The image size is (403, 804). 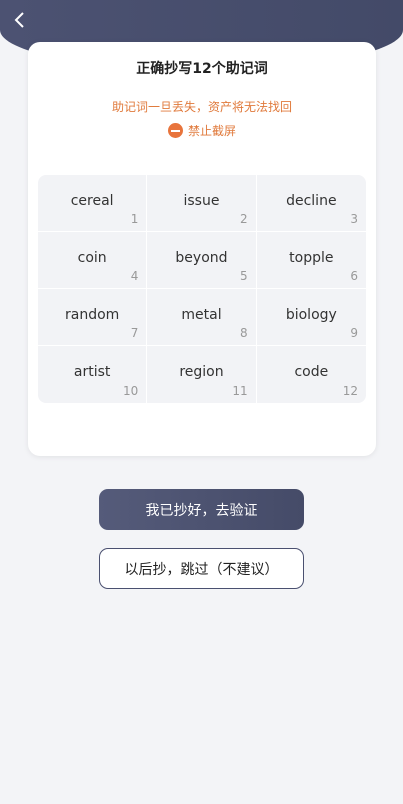 I want to click on mnemonic-word: region, so click(x=201, y=372).